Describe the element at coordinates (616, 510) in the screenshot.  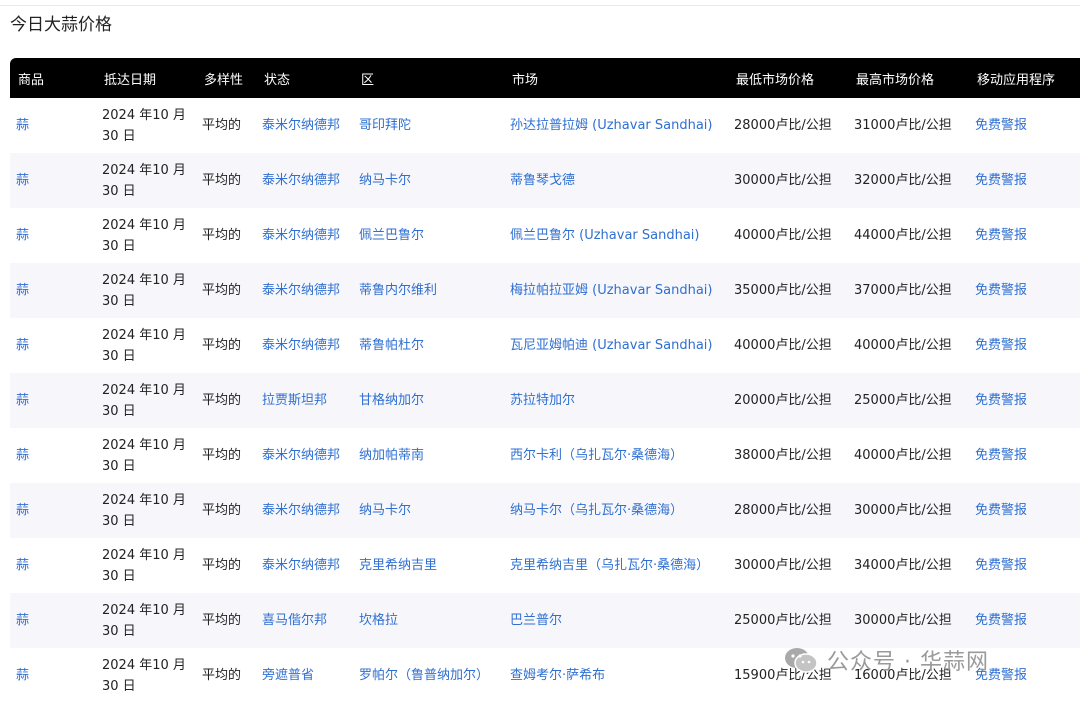
I see `market-link: 纳马卡尔（乌扎瓦尔·桑德海）` at that location.